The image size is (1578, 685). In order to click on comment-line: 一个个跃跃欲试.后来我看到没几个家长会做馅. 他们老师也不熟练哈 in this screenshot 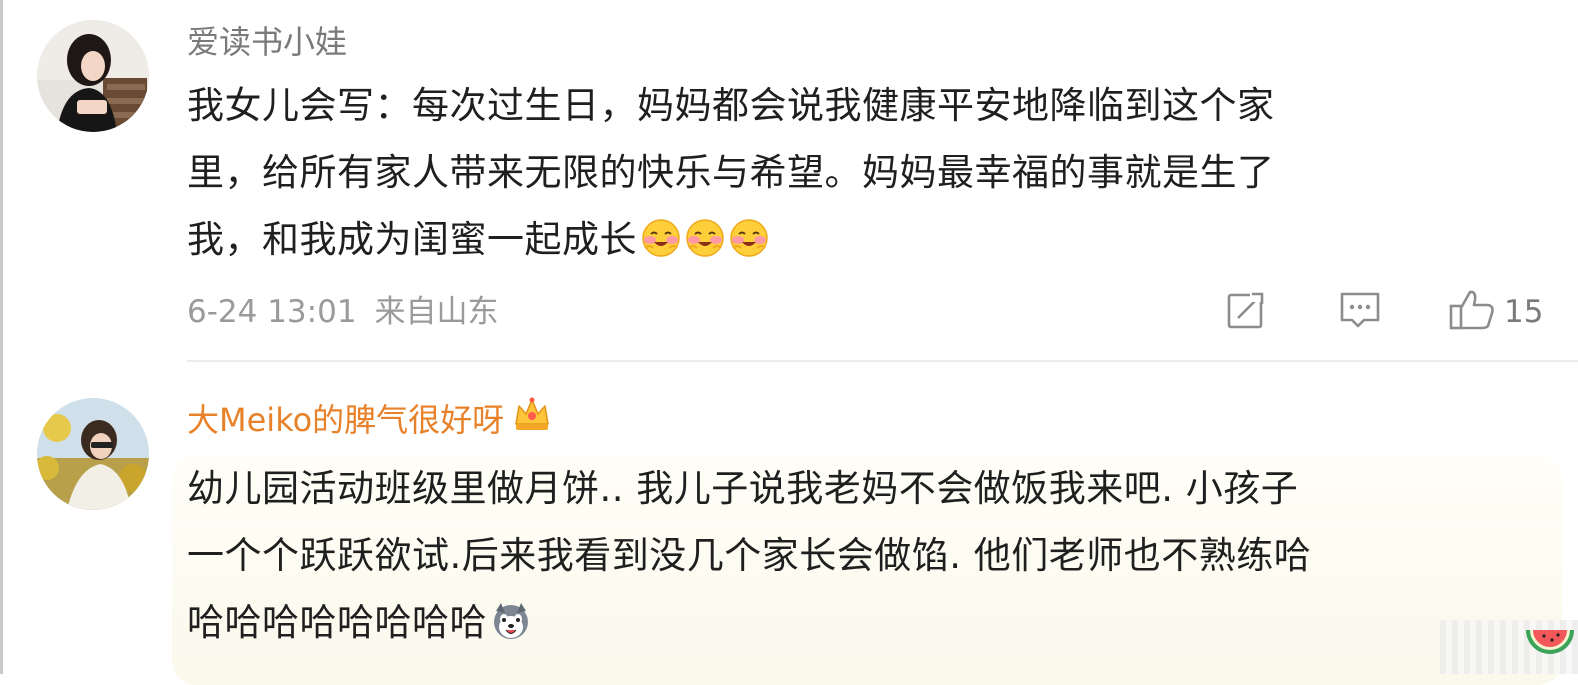, I will do `click(749, 555)`.